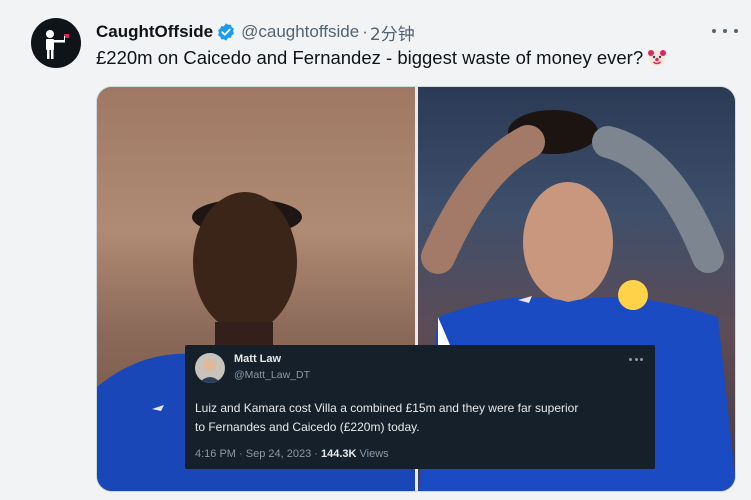  I want to click on embedded-views-count: 144.3K, so click(338, 454).